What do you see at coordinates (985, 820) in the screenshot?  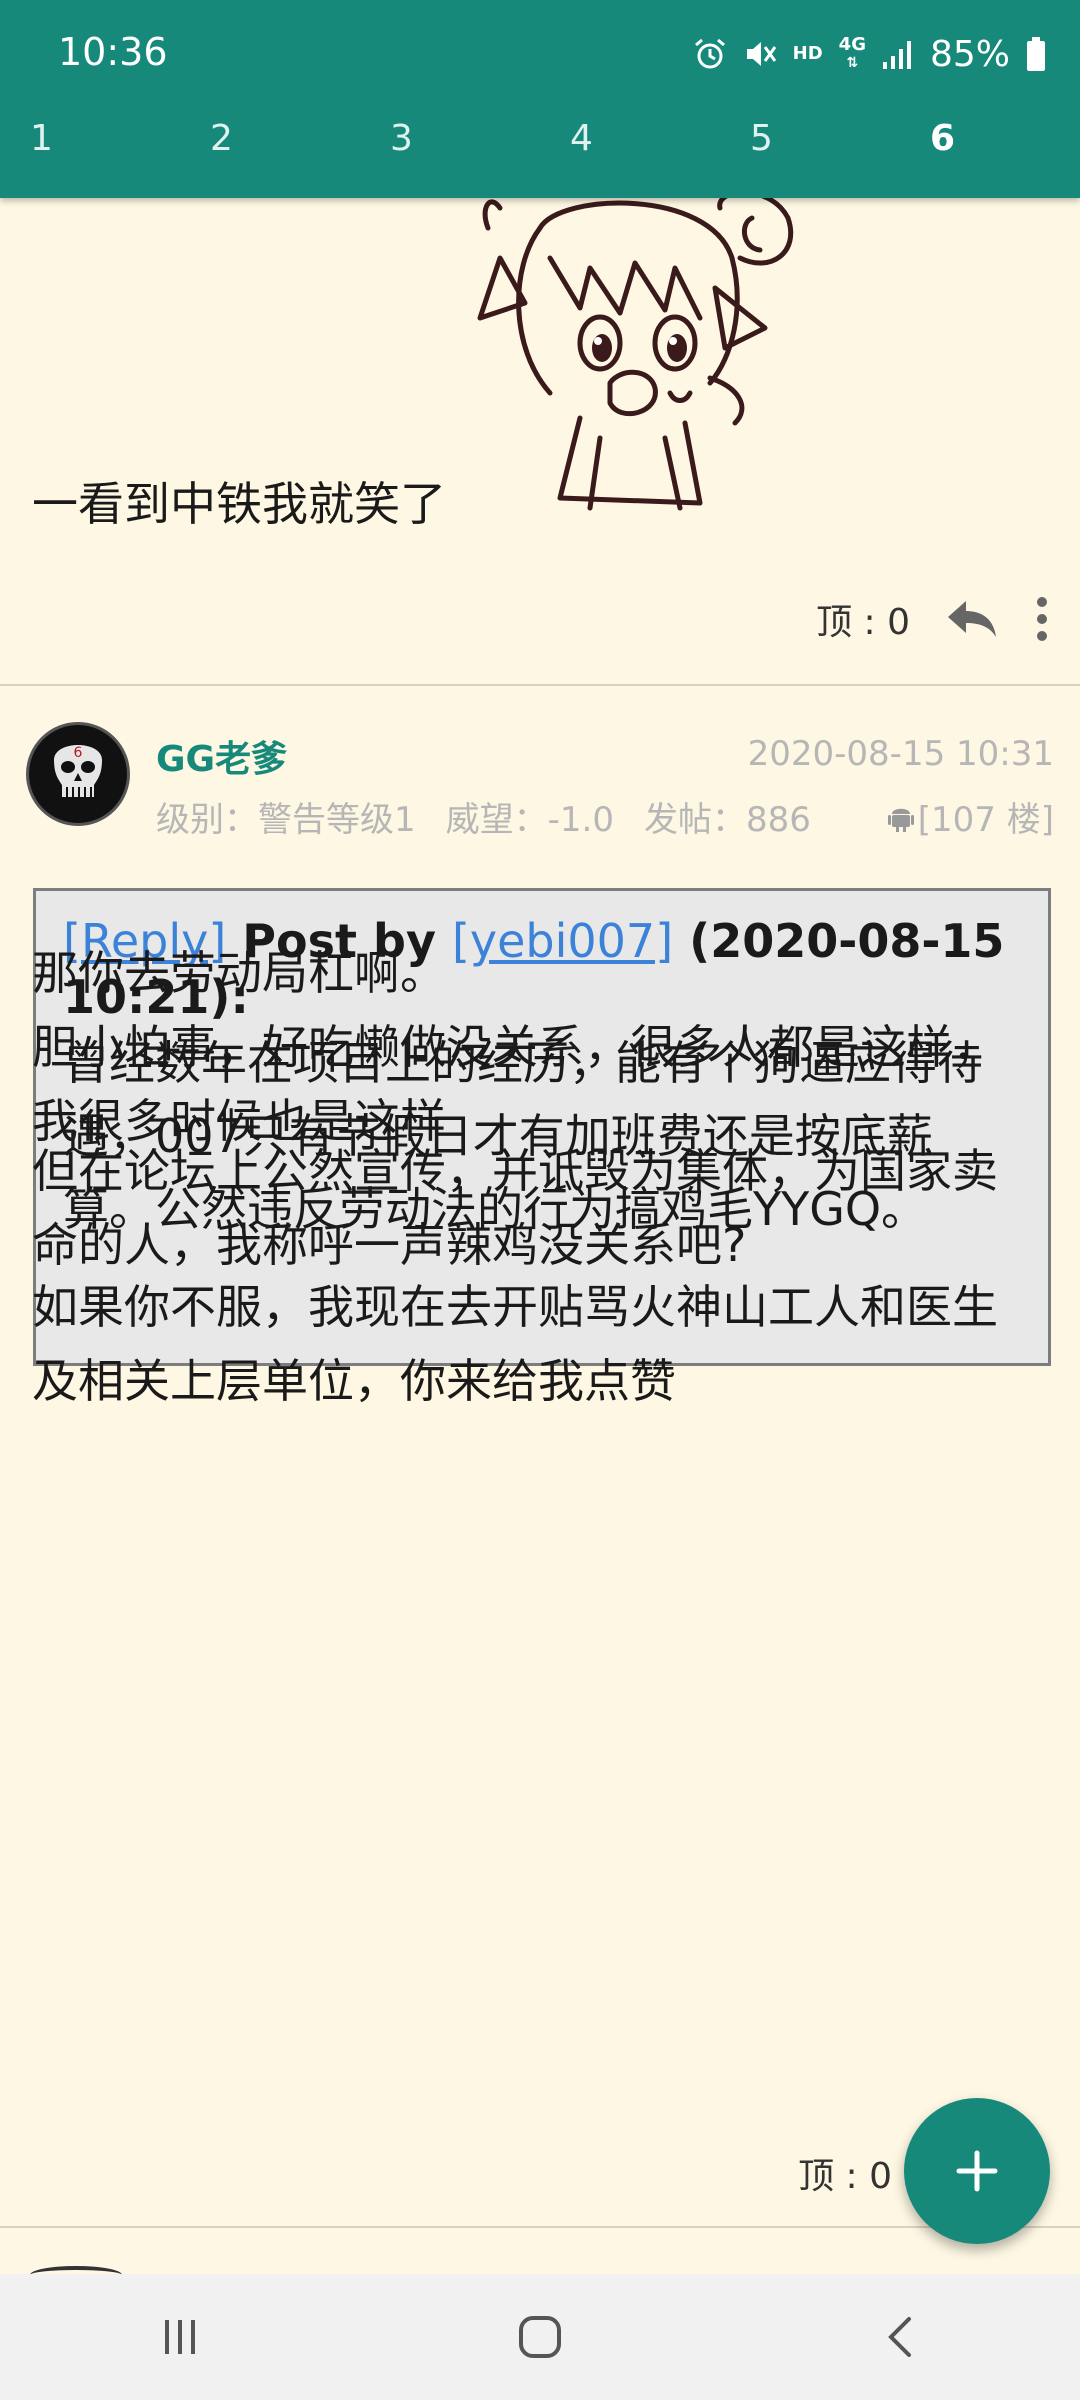 I see `floor-label: [107 楼]` at bounding box center [985, 820].